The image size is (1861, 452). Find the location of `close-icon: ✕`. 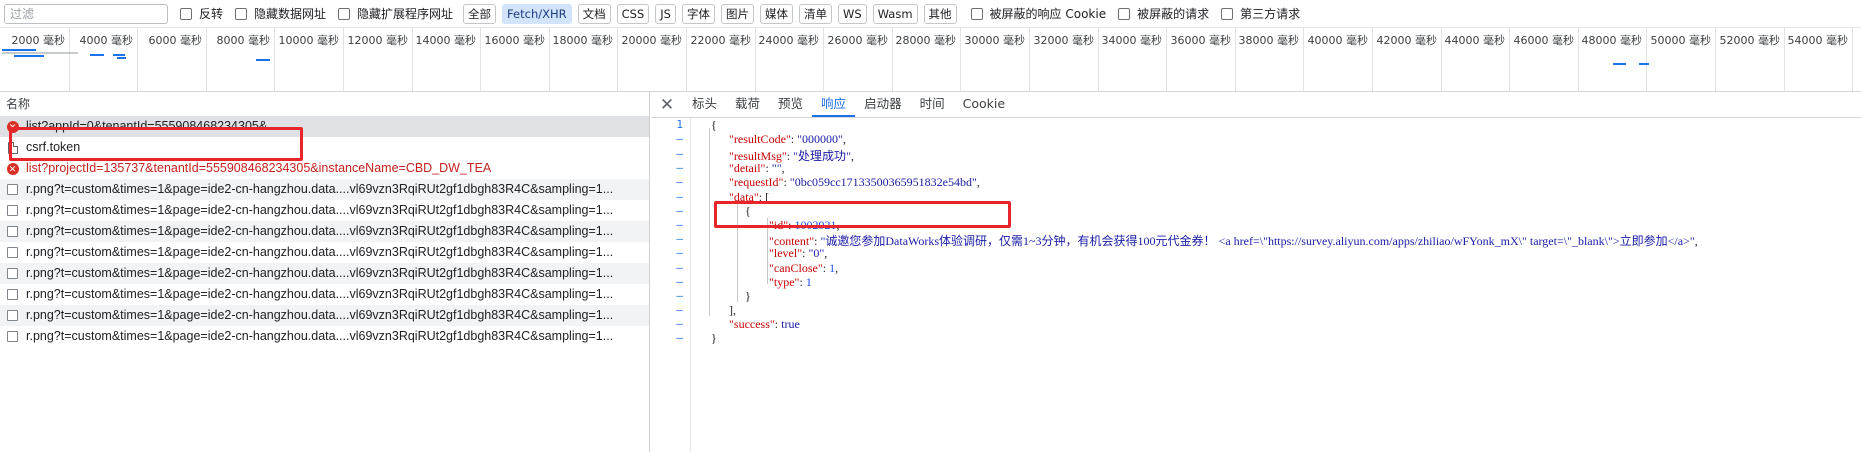

close-icon: ✕ is located at coordinates (667, 104).